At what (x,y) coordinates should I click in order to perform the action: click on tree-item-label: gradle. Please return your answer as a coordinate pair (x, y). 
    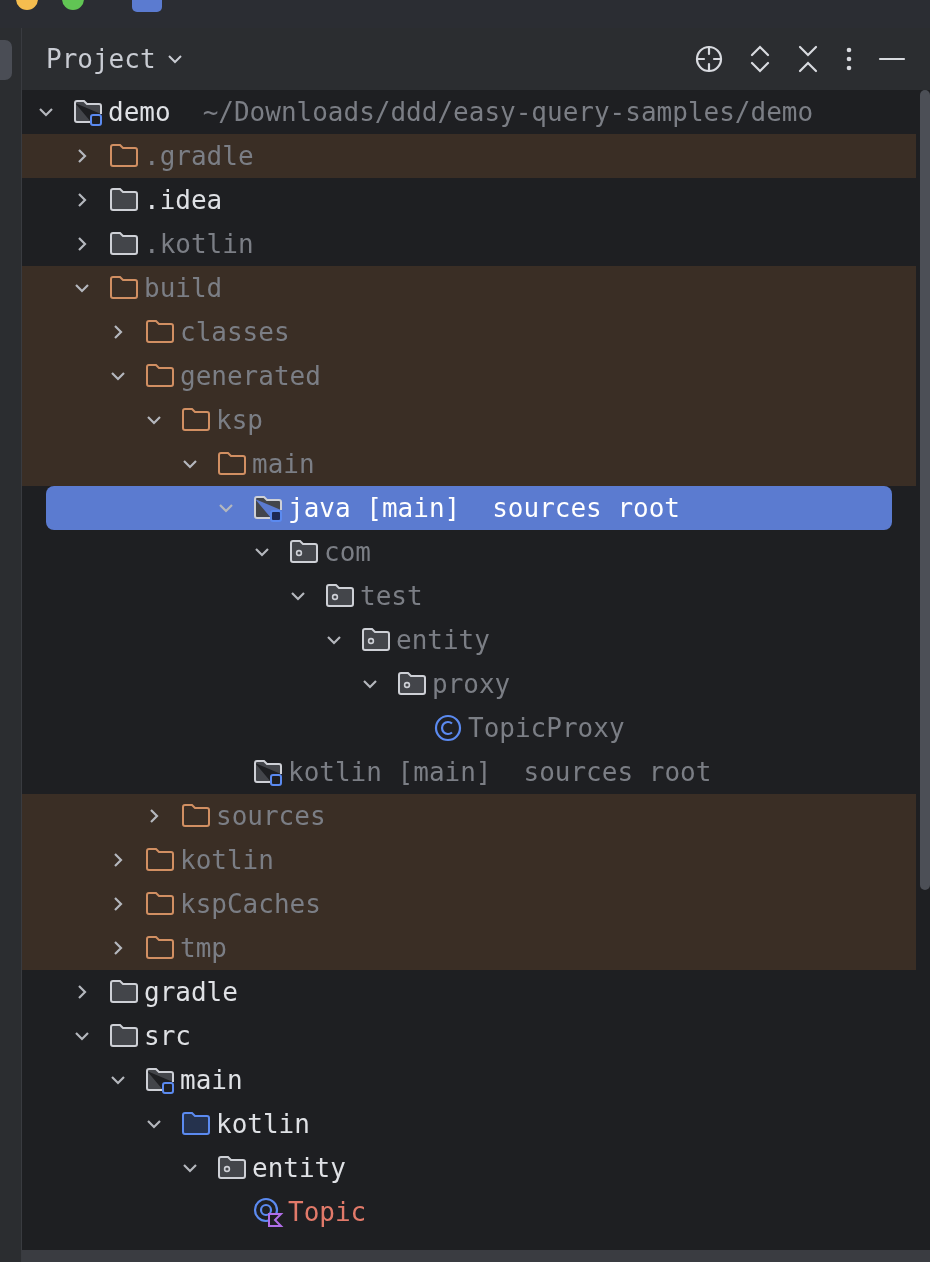
    Looking at the image, I should click on (191, 992).